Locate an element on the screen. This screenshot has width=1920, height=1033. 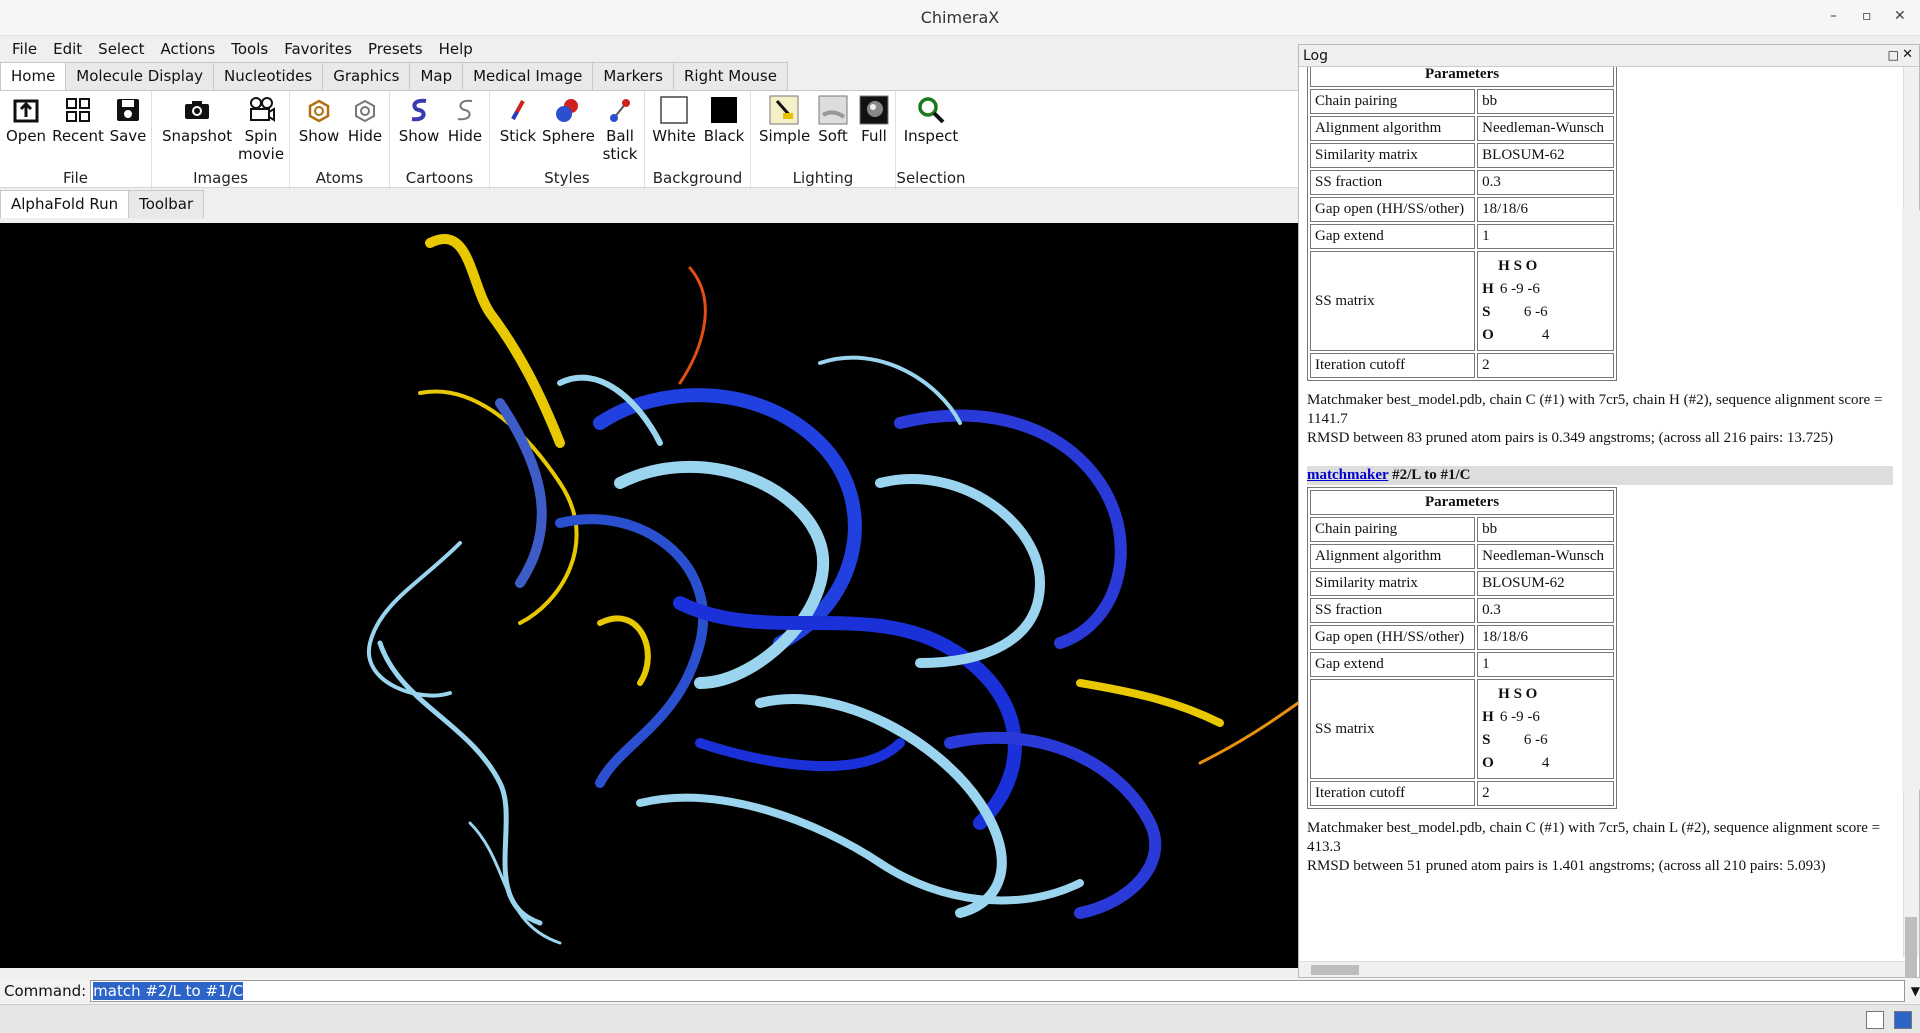
param-label: Alignment algorithm is located at coordinates (1393, 556).